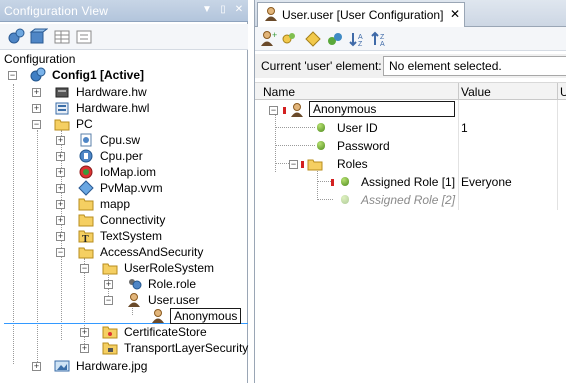  Describe the element at coordinates (62, 108) in the screenshot. I see `hardware-list-icon` at that location.